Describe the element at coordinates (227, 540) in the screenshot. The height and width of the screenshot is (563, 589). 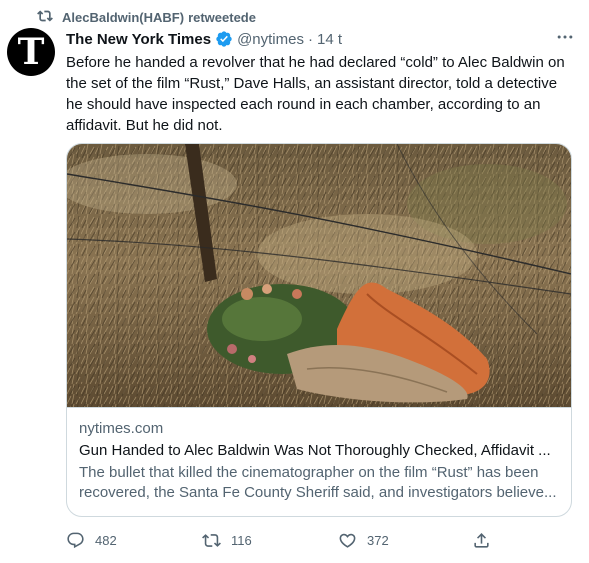
I see `retweet-button: 116` at that location.